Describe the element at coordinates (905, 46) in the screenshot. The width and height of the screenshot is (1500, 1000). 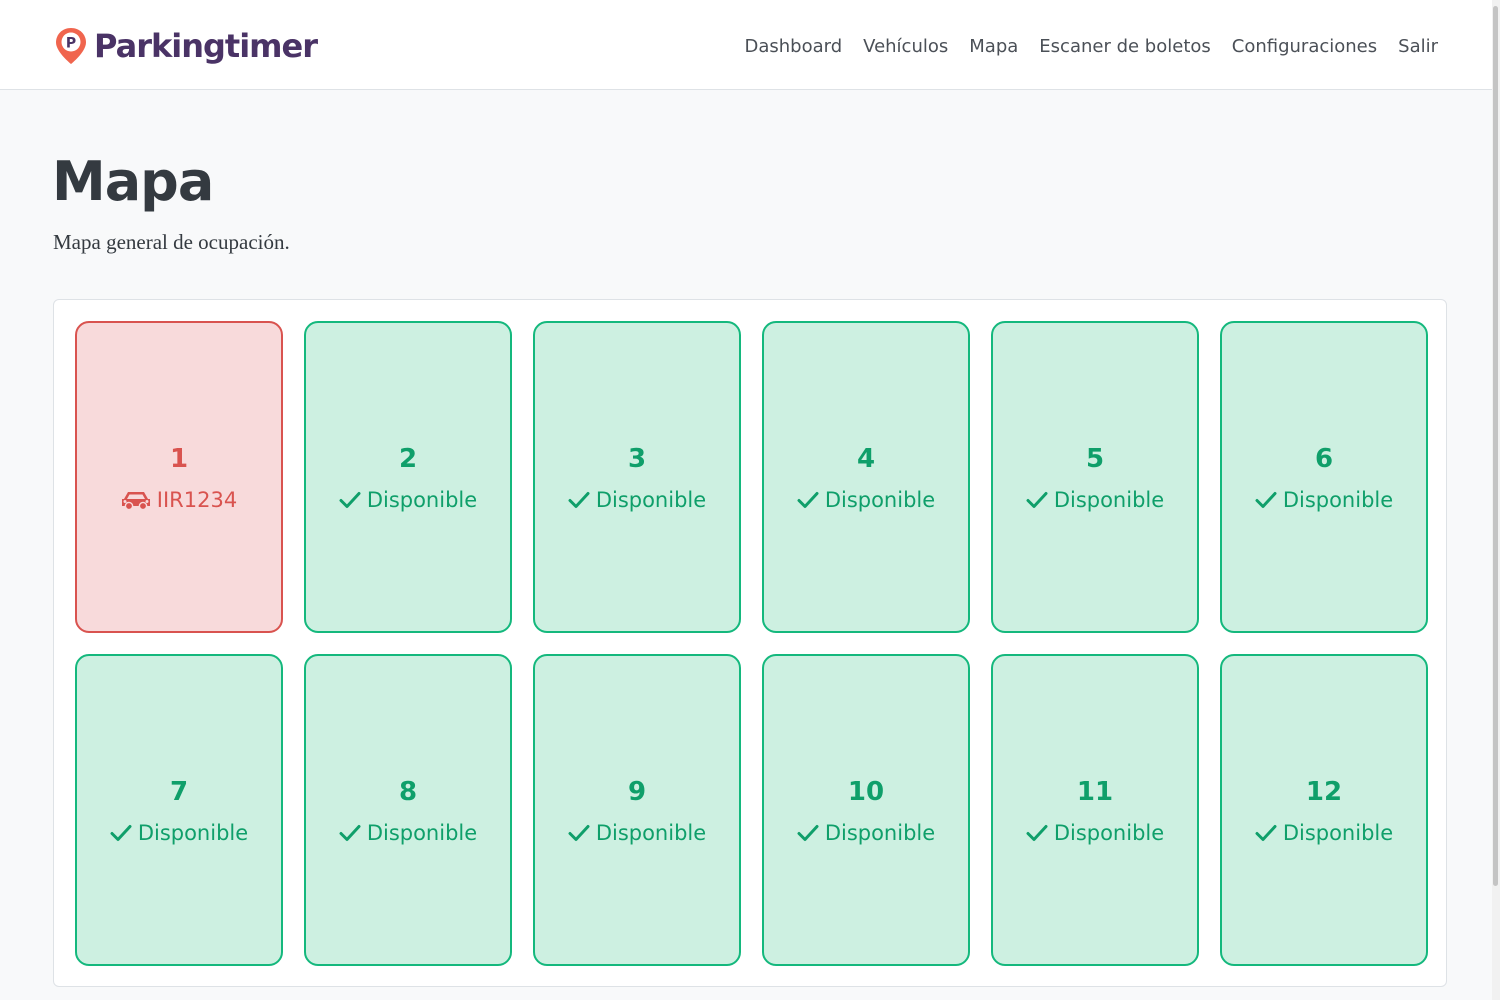
I see `nav-vehiculos: Vehículos` at that location.